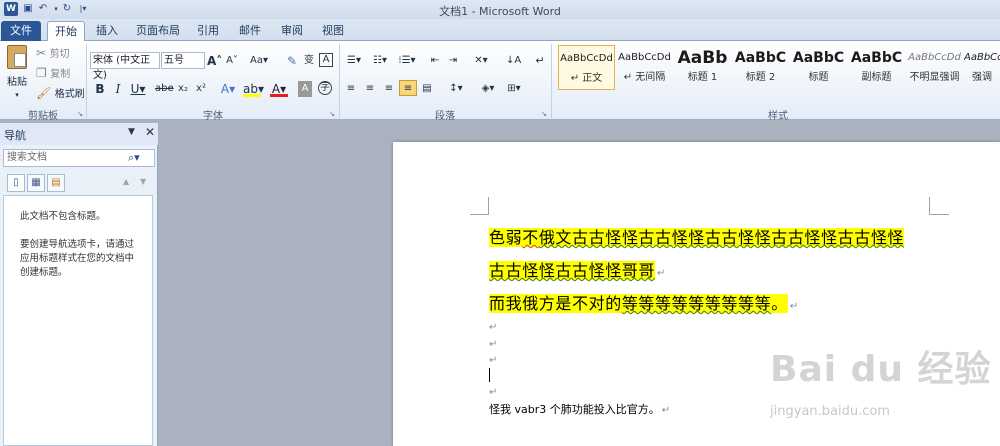  What do you see at coordinates (702, 67) in the screenshot?
I see `style-heading-1: AaBb 标题 1` at bounding box center [702, 67].